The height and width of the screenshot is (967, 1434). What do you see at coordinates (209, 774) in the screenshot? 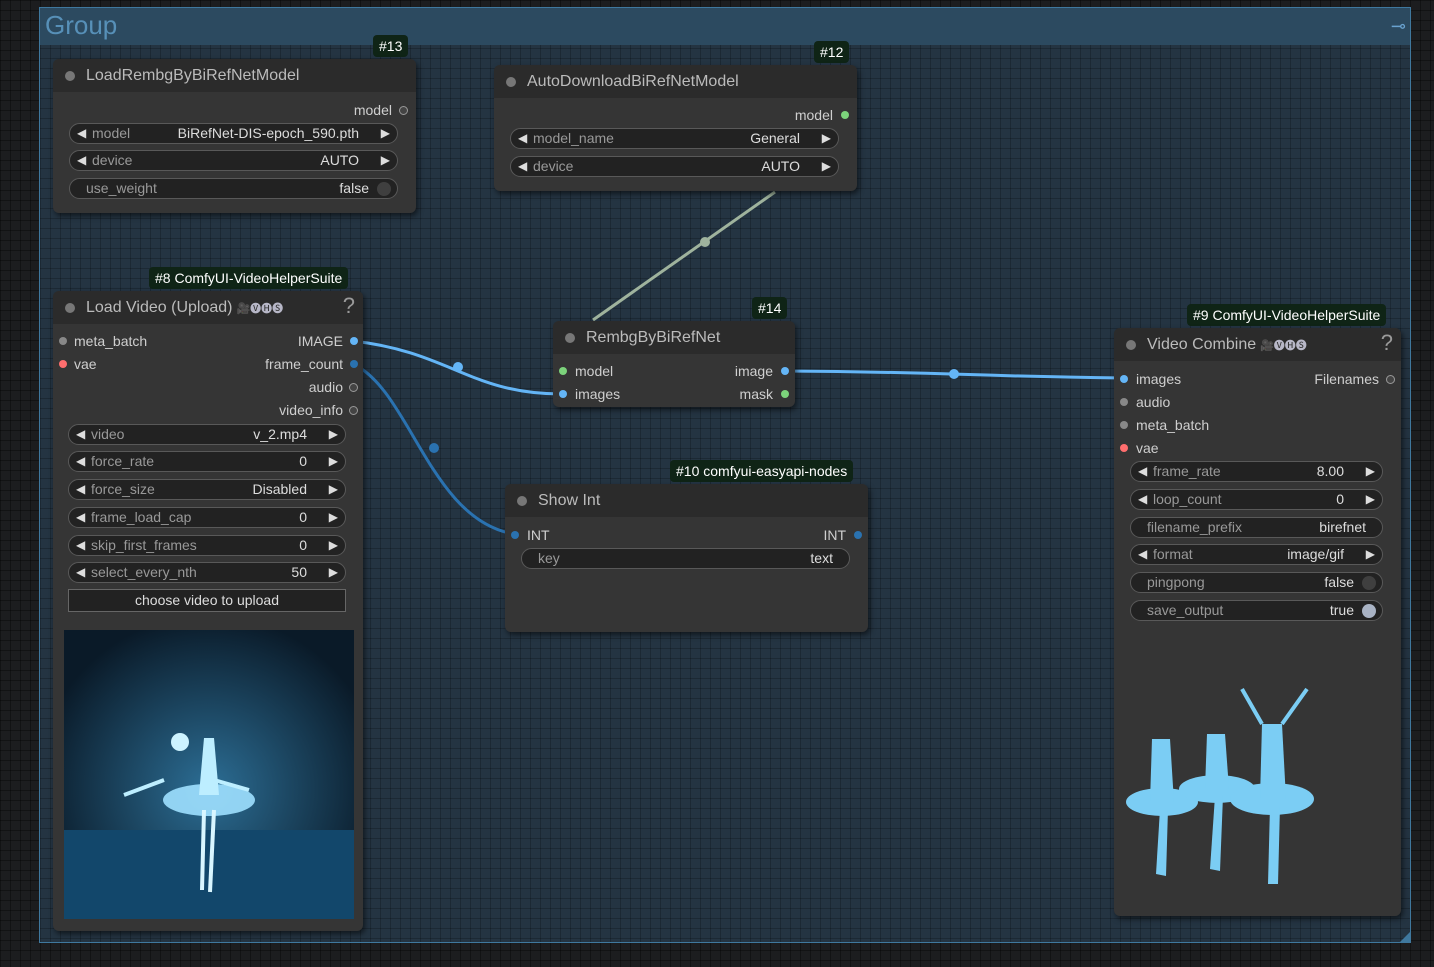
I see `video-preview` at bounding box center [209, 774].